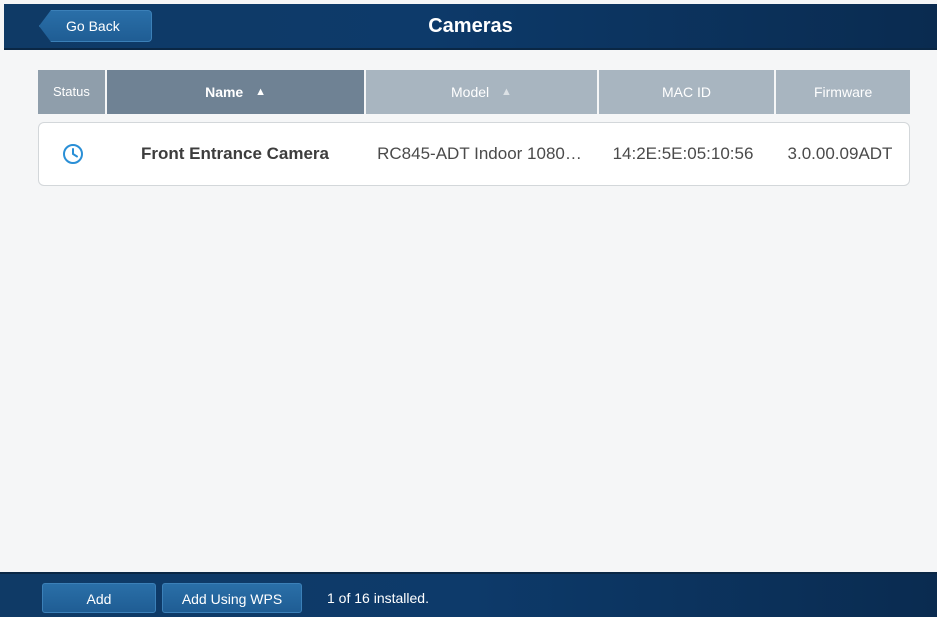 This screenshot has width=937, height=617. I want to click on install-status: 1 of 16 installed., so click(378, 598).